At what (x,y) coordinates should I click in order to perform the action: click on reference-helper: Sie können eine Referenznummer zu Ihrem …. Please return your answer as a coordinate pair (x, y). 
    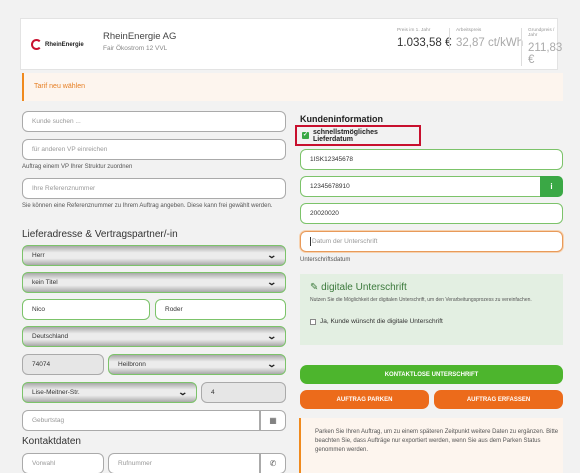
    Looking at the image, I should click on (147, 206).